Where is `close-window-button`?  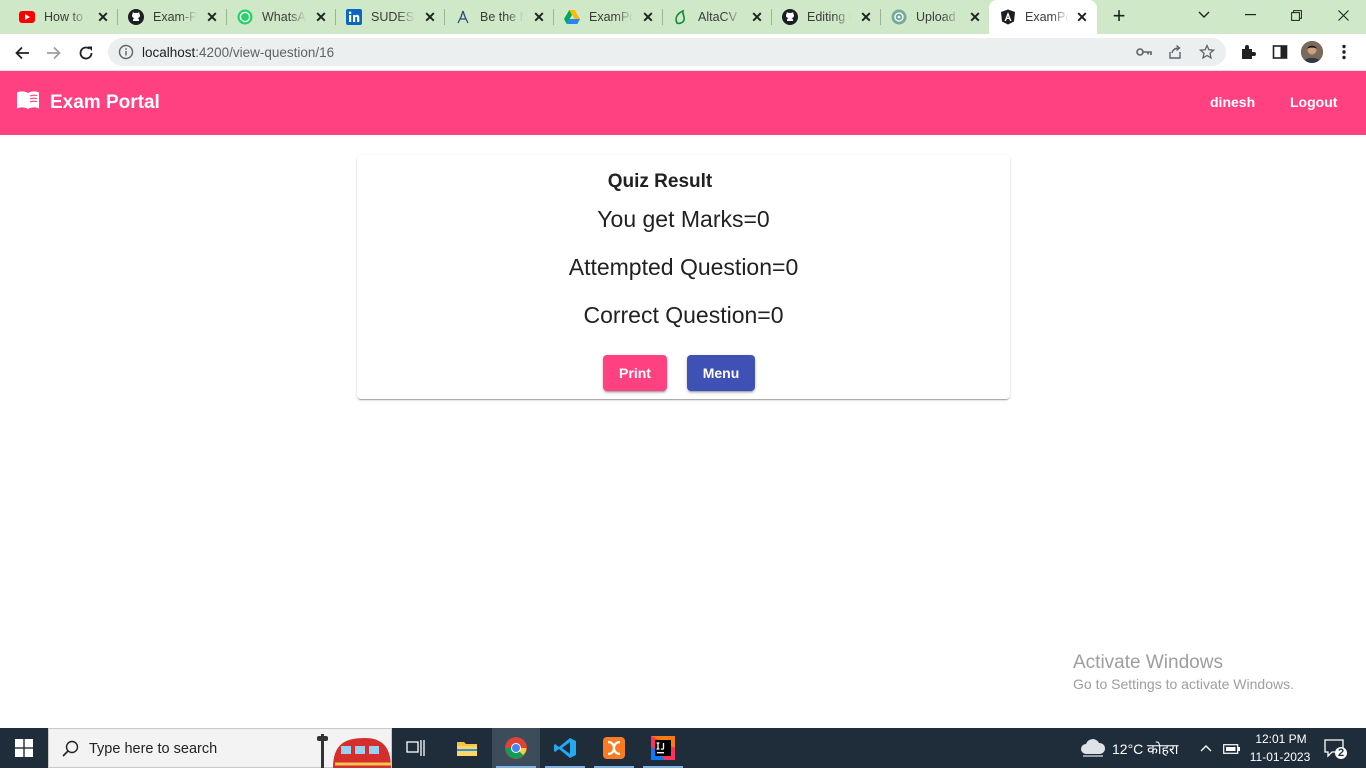
close-window-button is located at coordinates (1343, 15).